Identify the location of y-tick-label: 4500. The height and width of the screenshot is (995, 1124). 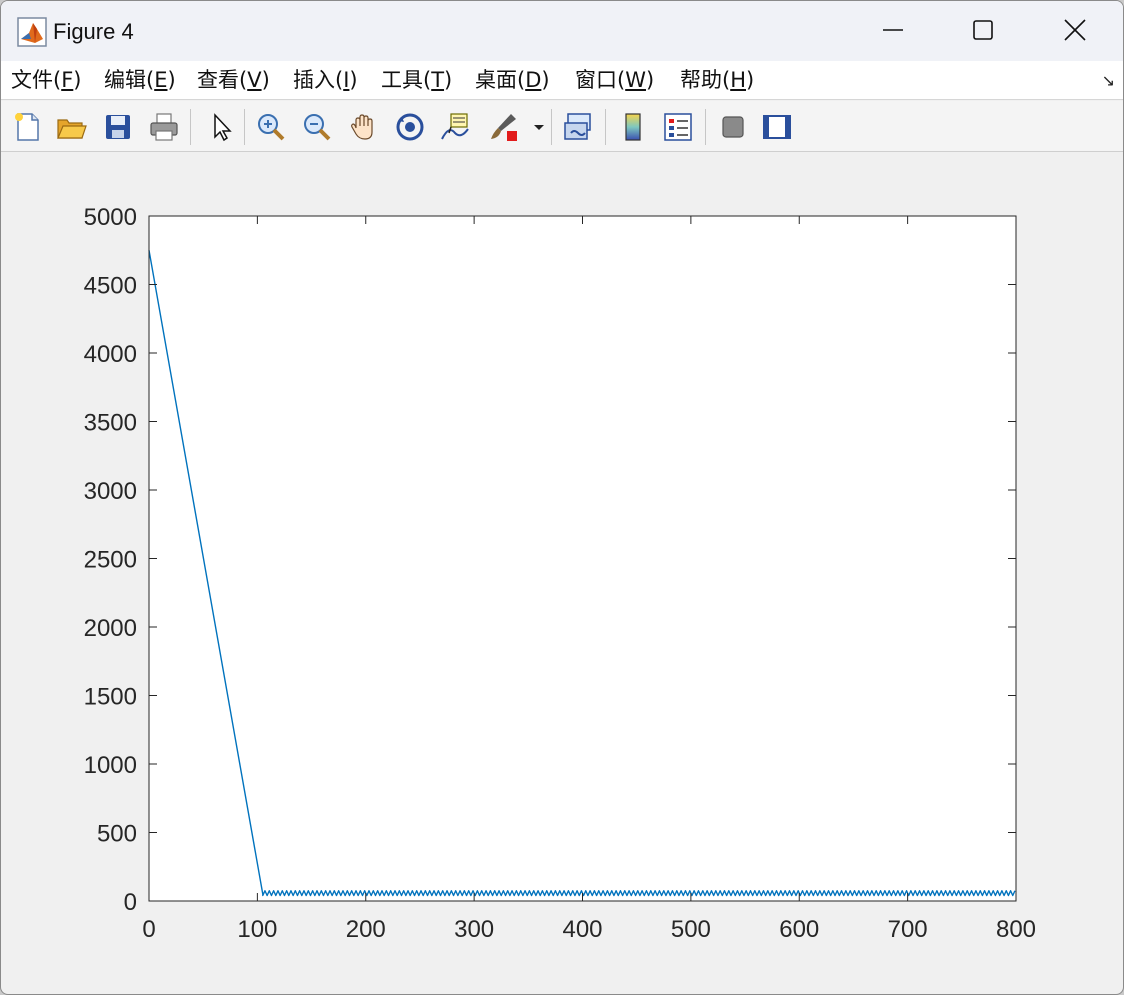
(110, 286).